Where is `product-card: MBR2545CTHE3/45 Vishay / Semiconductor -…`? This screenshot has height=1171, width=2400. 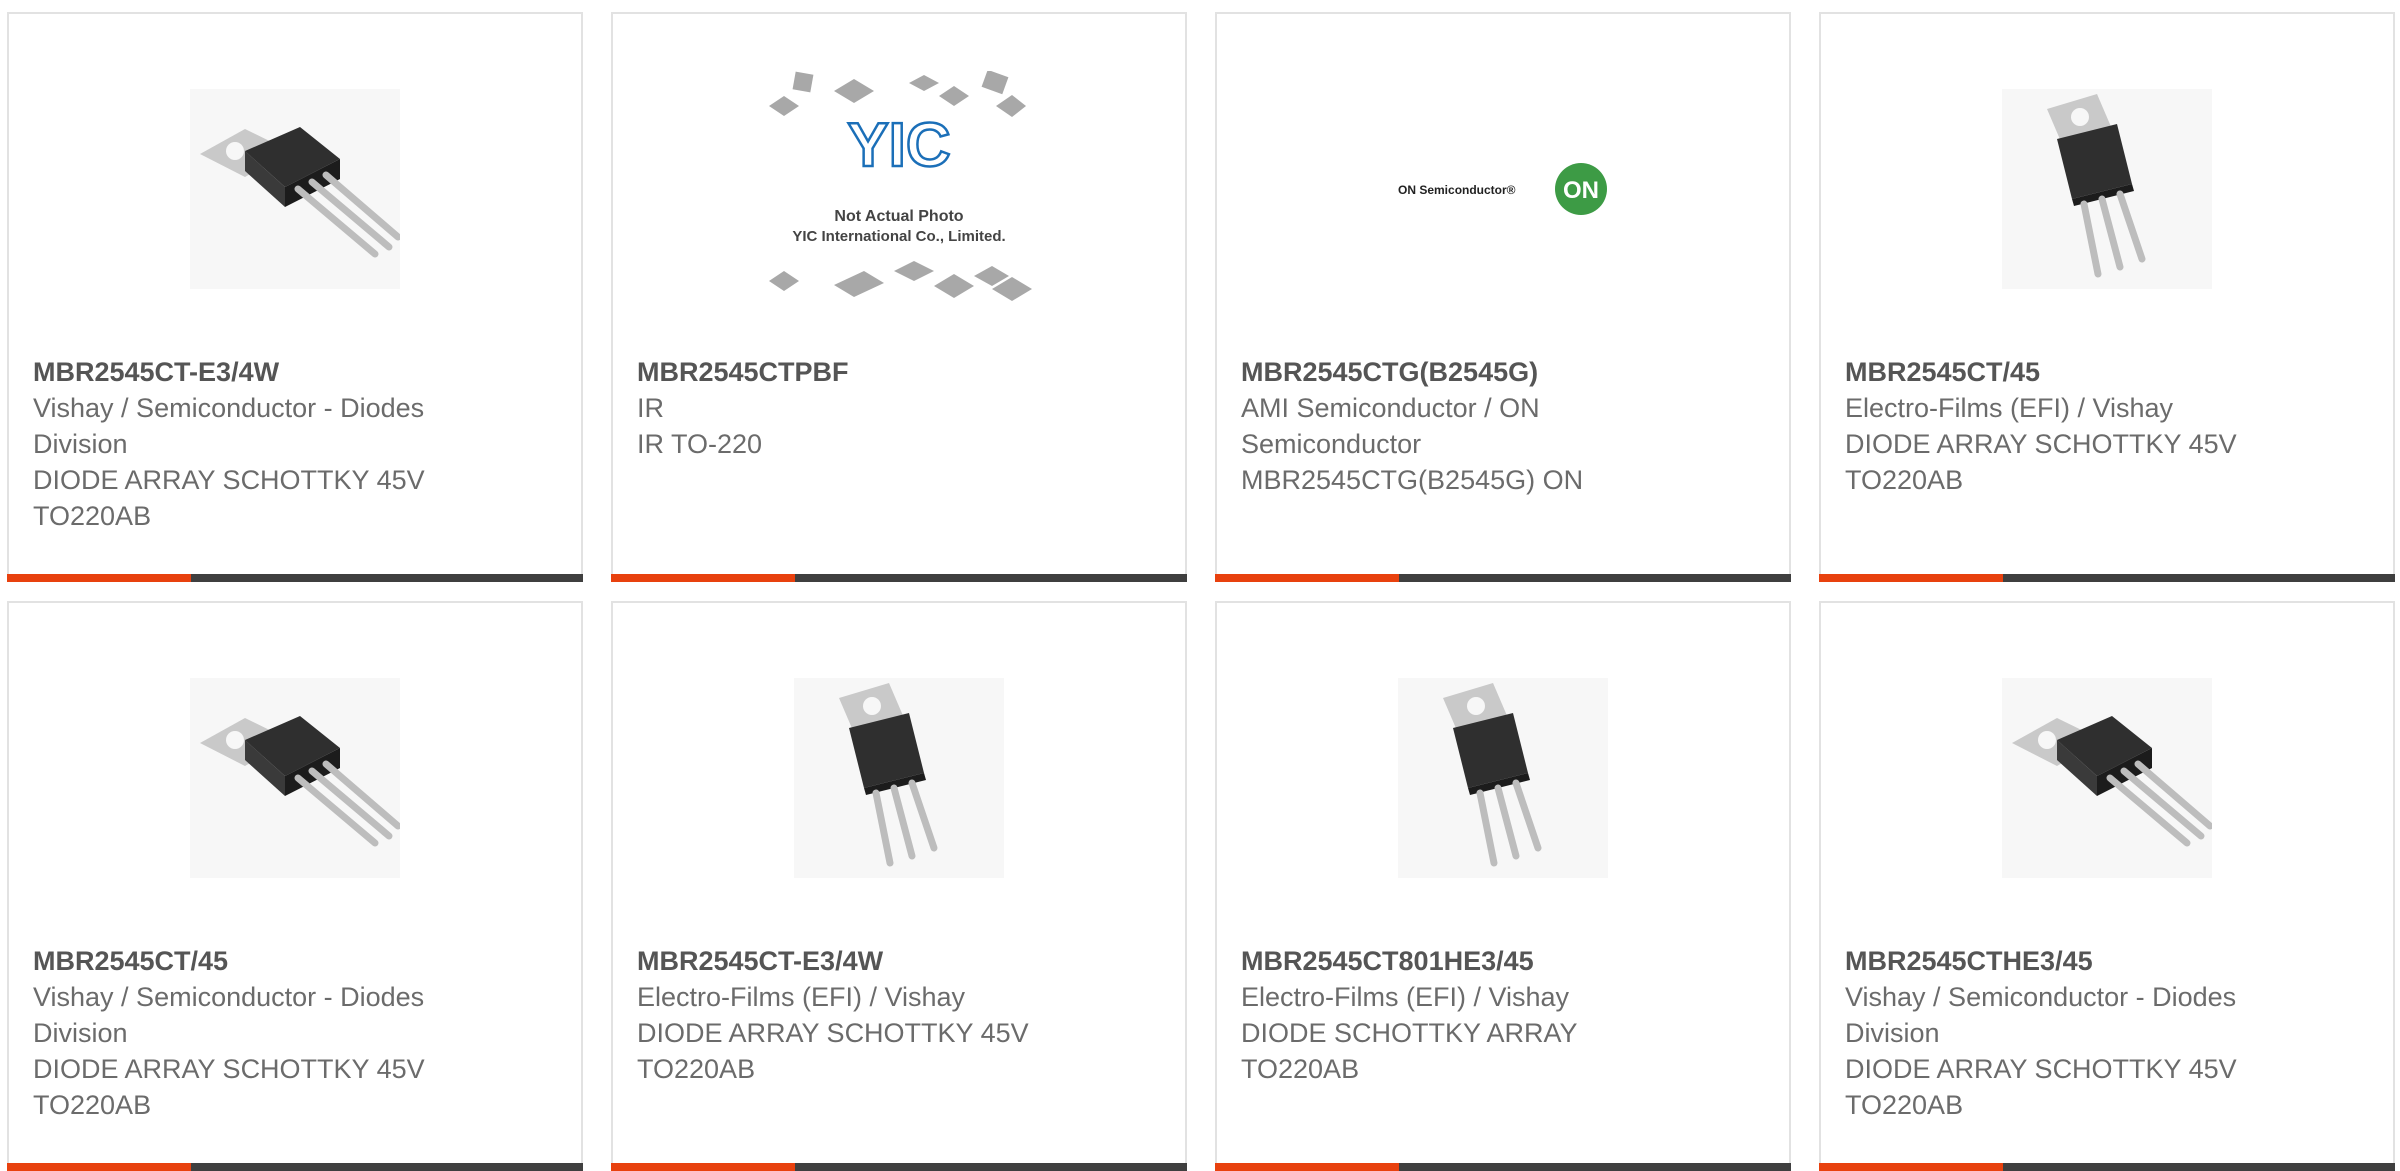 product-card: MBR2545CTHE3/45 Vishay / Semiconductor -… is located at coordinates (2107, 886).